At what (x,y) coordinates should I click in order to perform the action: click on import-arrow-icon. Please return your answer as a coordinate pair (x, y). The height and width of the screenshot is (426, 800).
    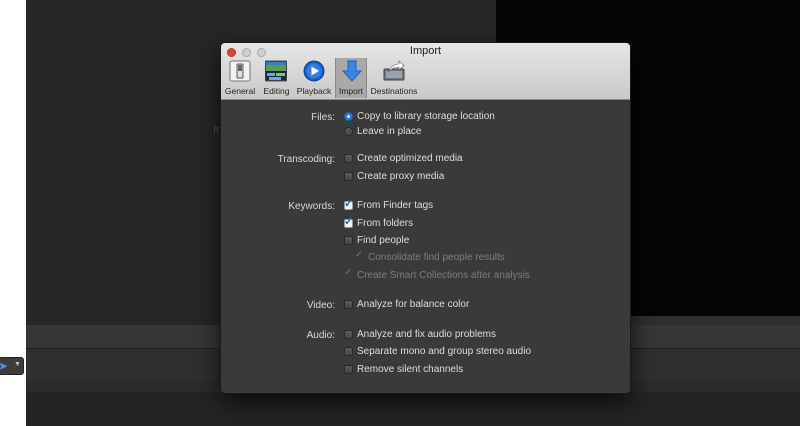
    Looking at the image, I should click on (352, 71).